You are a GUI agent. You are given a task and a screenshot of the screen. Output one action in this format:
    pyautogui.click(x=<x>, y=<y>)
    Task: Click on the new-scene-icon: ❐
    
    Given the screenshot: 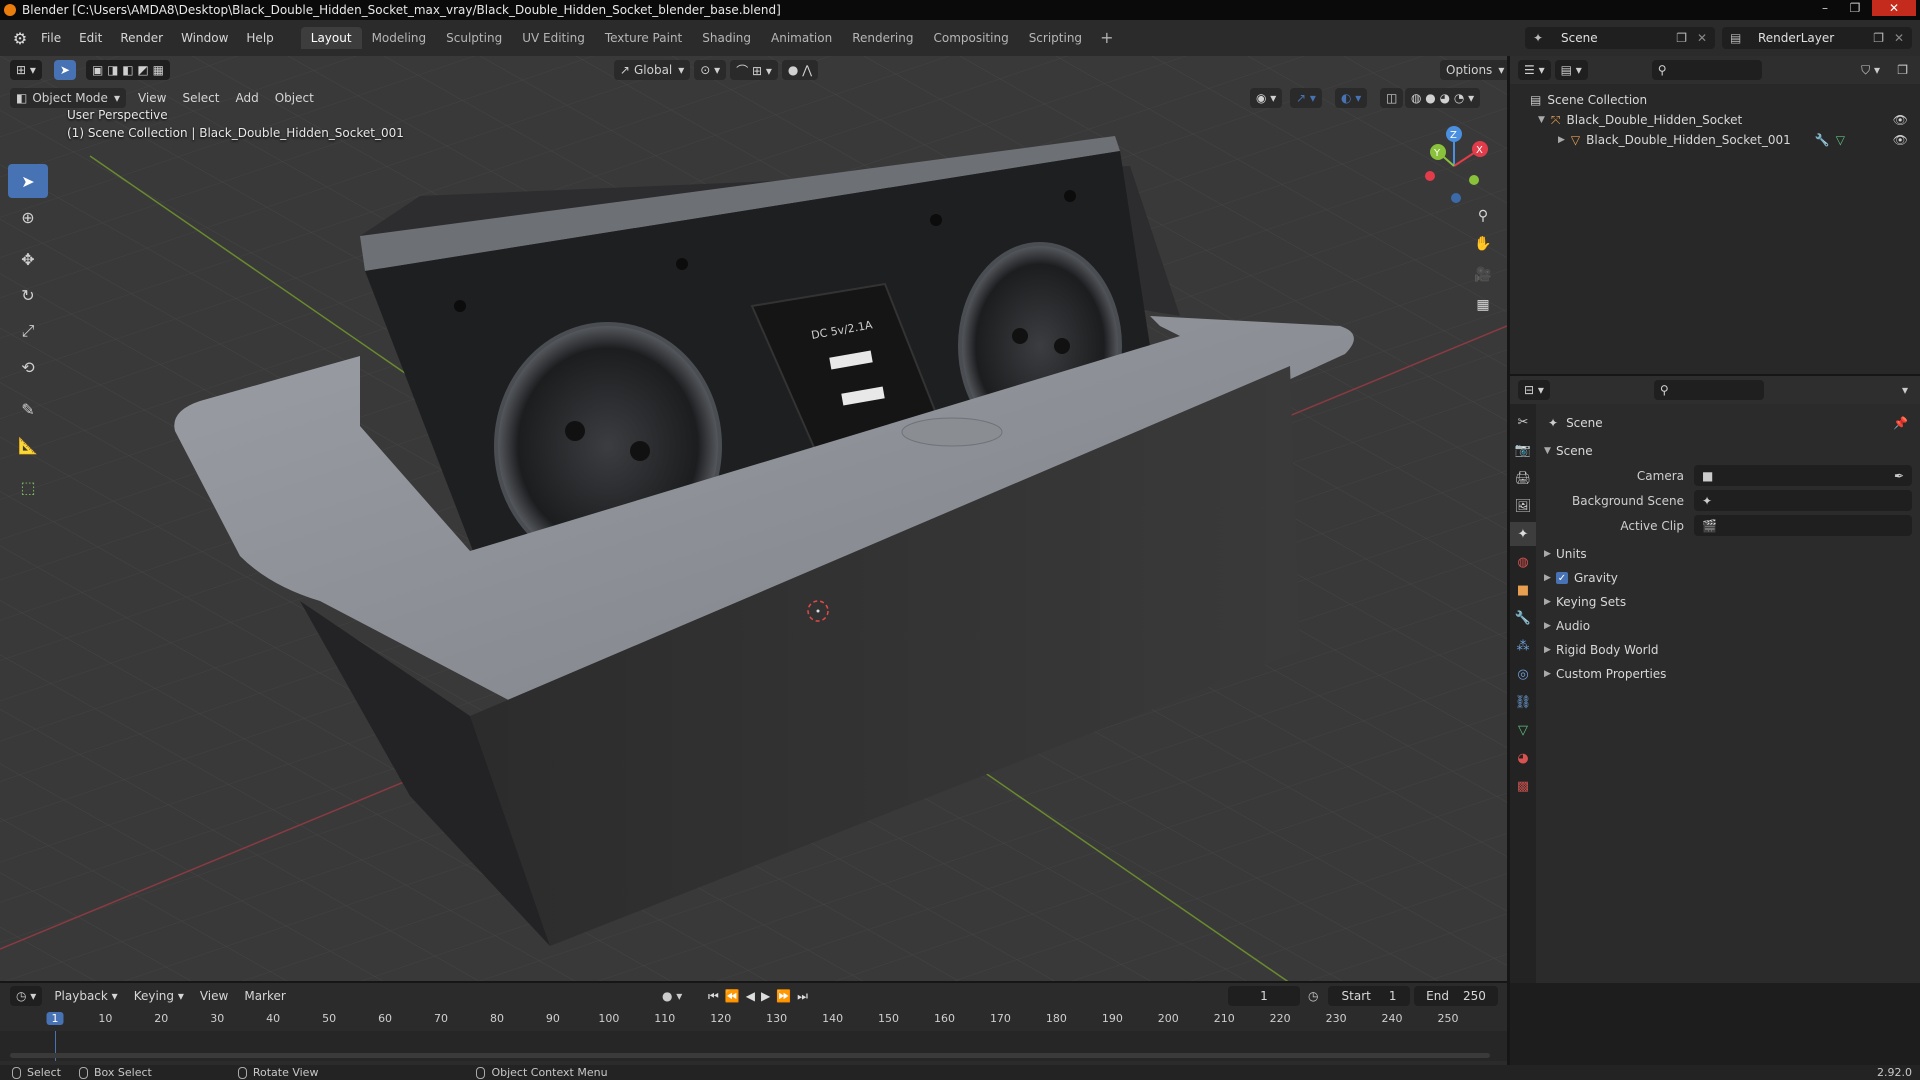 What is the action you would take?
    pyautogui.click(x=1681, y=38)
    